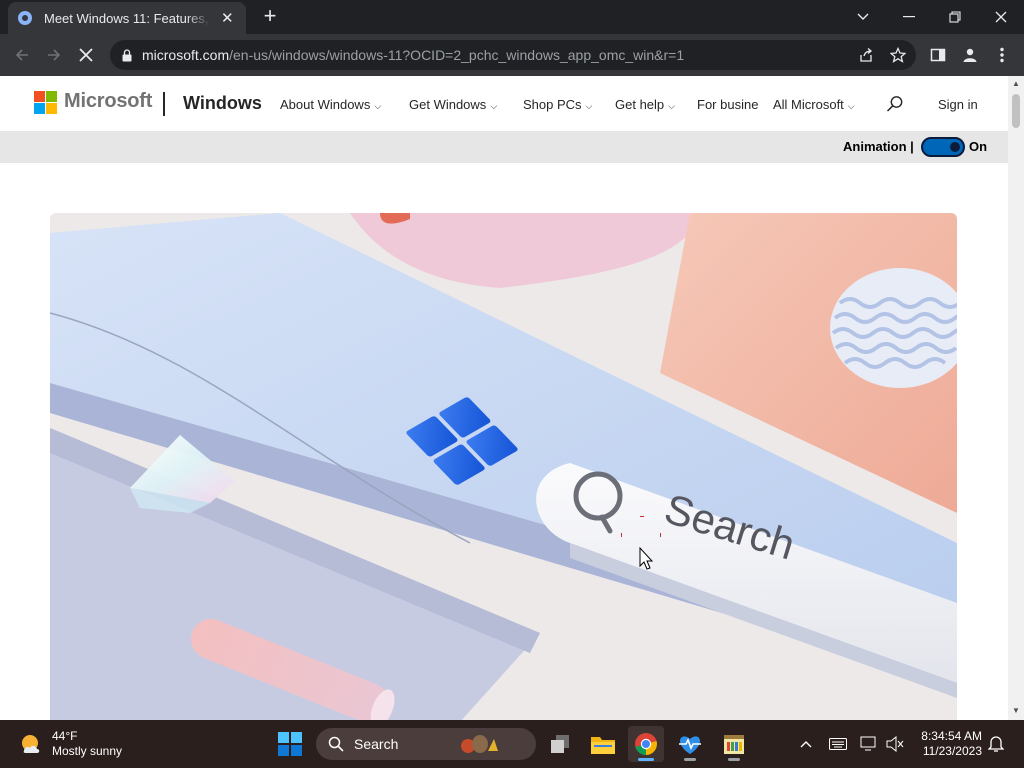 This screenshot has width=1024, height=768. Describe the element at coordinates (808, 104) in the screenshot. I see `nav-label: All Microsoft` at that location.